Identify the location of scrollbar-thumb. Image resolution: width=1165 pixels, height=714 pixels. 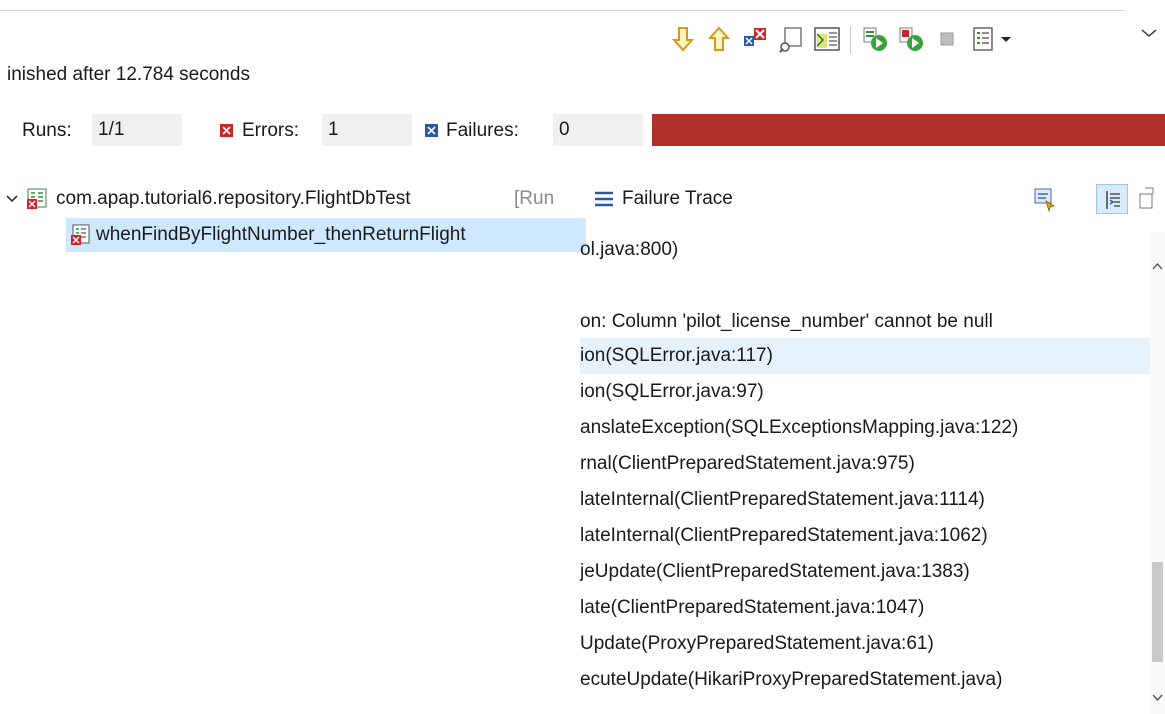
(1157, 612).